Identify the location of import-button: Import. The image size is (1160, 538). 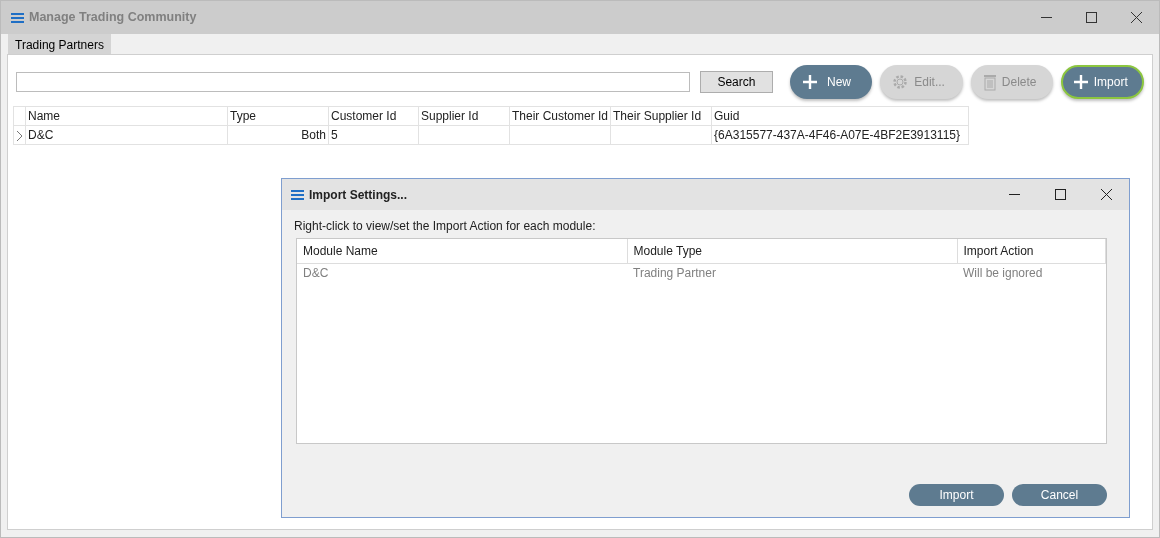
(956, 495).